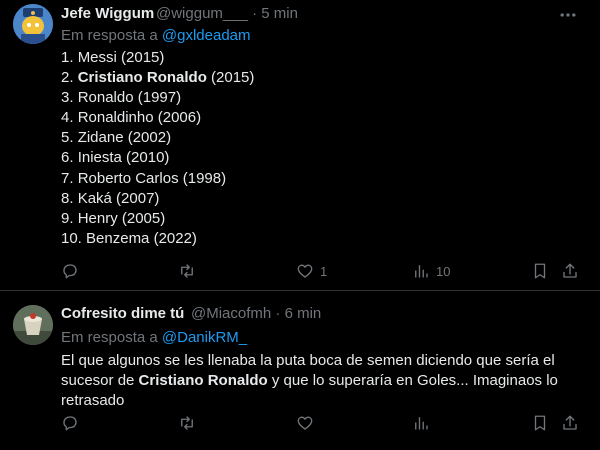 The height and width of the screenshot is (450, 600). I want to click on list-item: 7. Roberto Carlos (1998), so click(144, 178).